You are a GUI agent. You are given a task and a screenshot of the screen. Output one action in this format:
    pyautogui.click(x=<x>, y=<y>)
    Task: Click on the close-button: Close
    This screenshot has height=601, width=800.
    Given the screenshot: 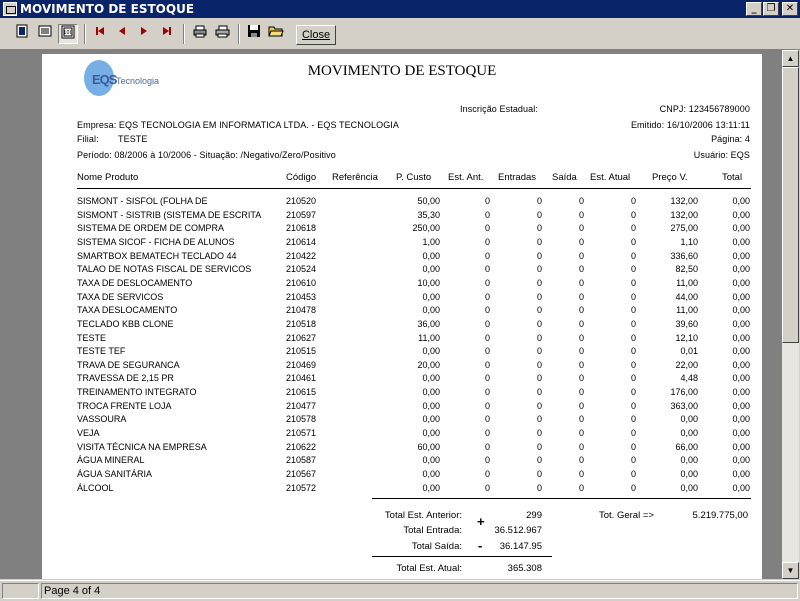 What is the action you would take?
    pyautogui.click(x=316, y=35)
    